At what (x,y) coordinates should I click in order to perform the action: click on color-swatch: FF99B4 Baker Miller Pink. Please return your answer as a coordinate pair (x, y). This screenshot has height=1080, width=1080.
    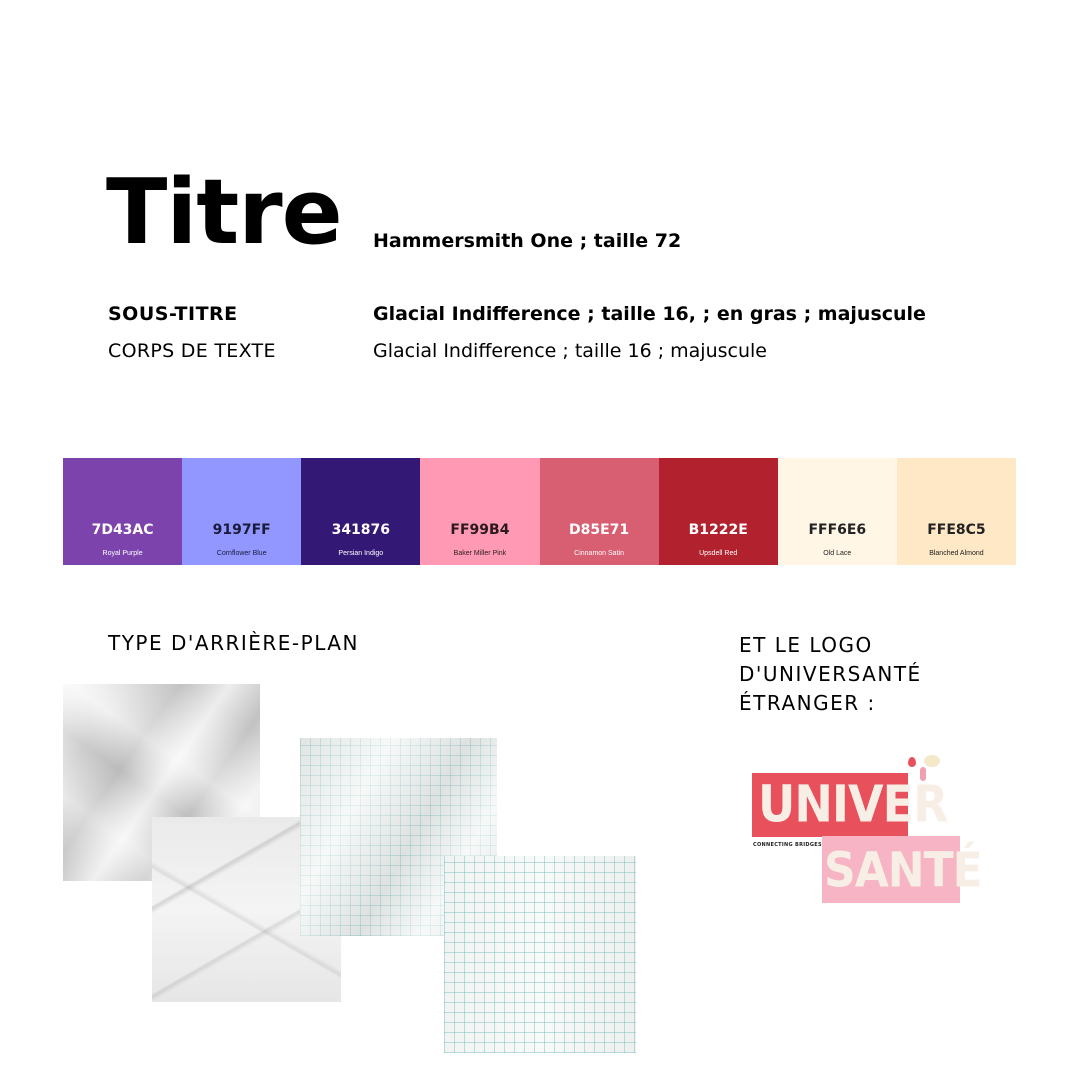
    Looking at the image, I should click on (480, 511).